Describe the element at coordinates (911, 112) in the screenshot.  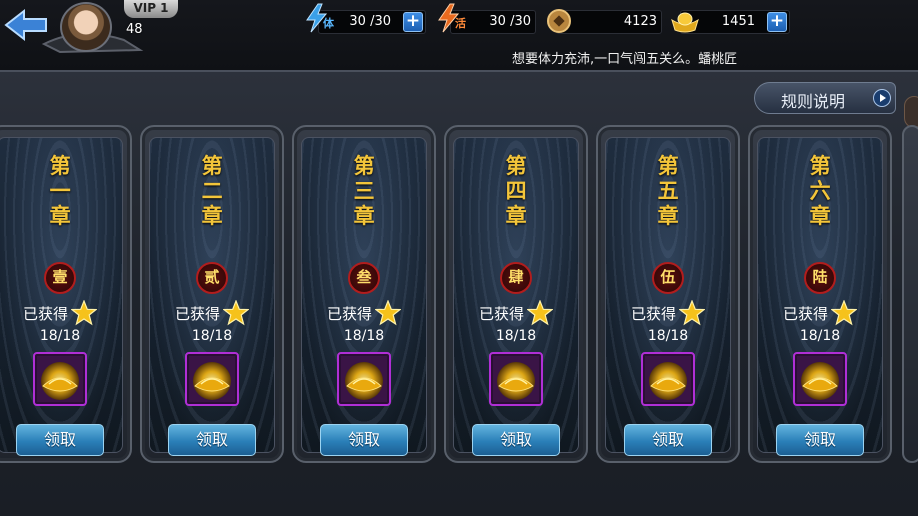
I see `side-tab-handle` at that location.